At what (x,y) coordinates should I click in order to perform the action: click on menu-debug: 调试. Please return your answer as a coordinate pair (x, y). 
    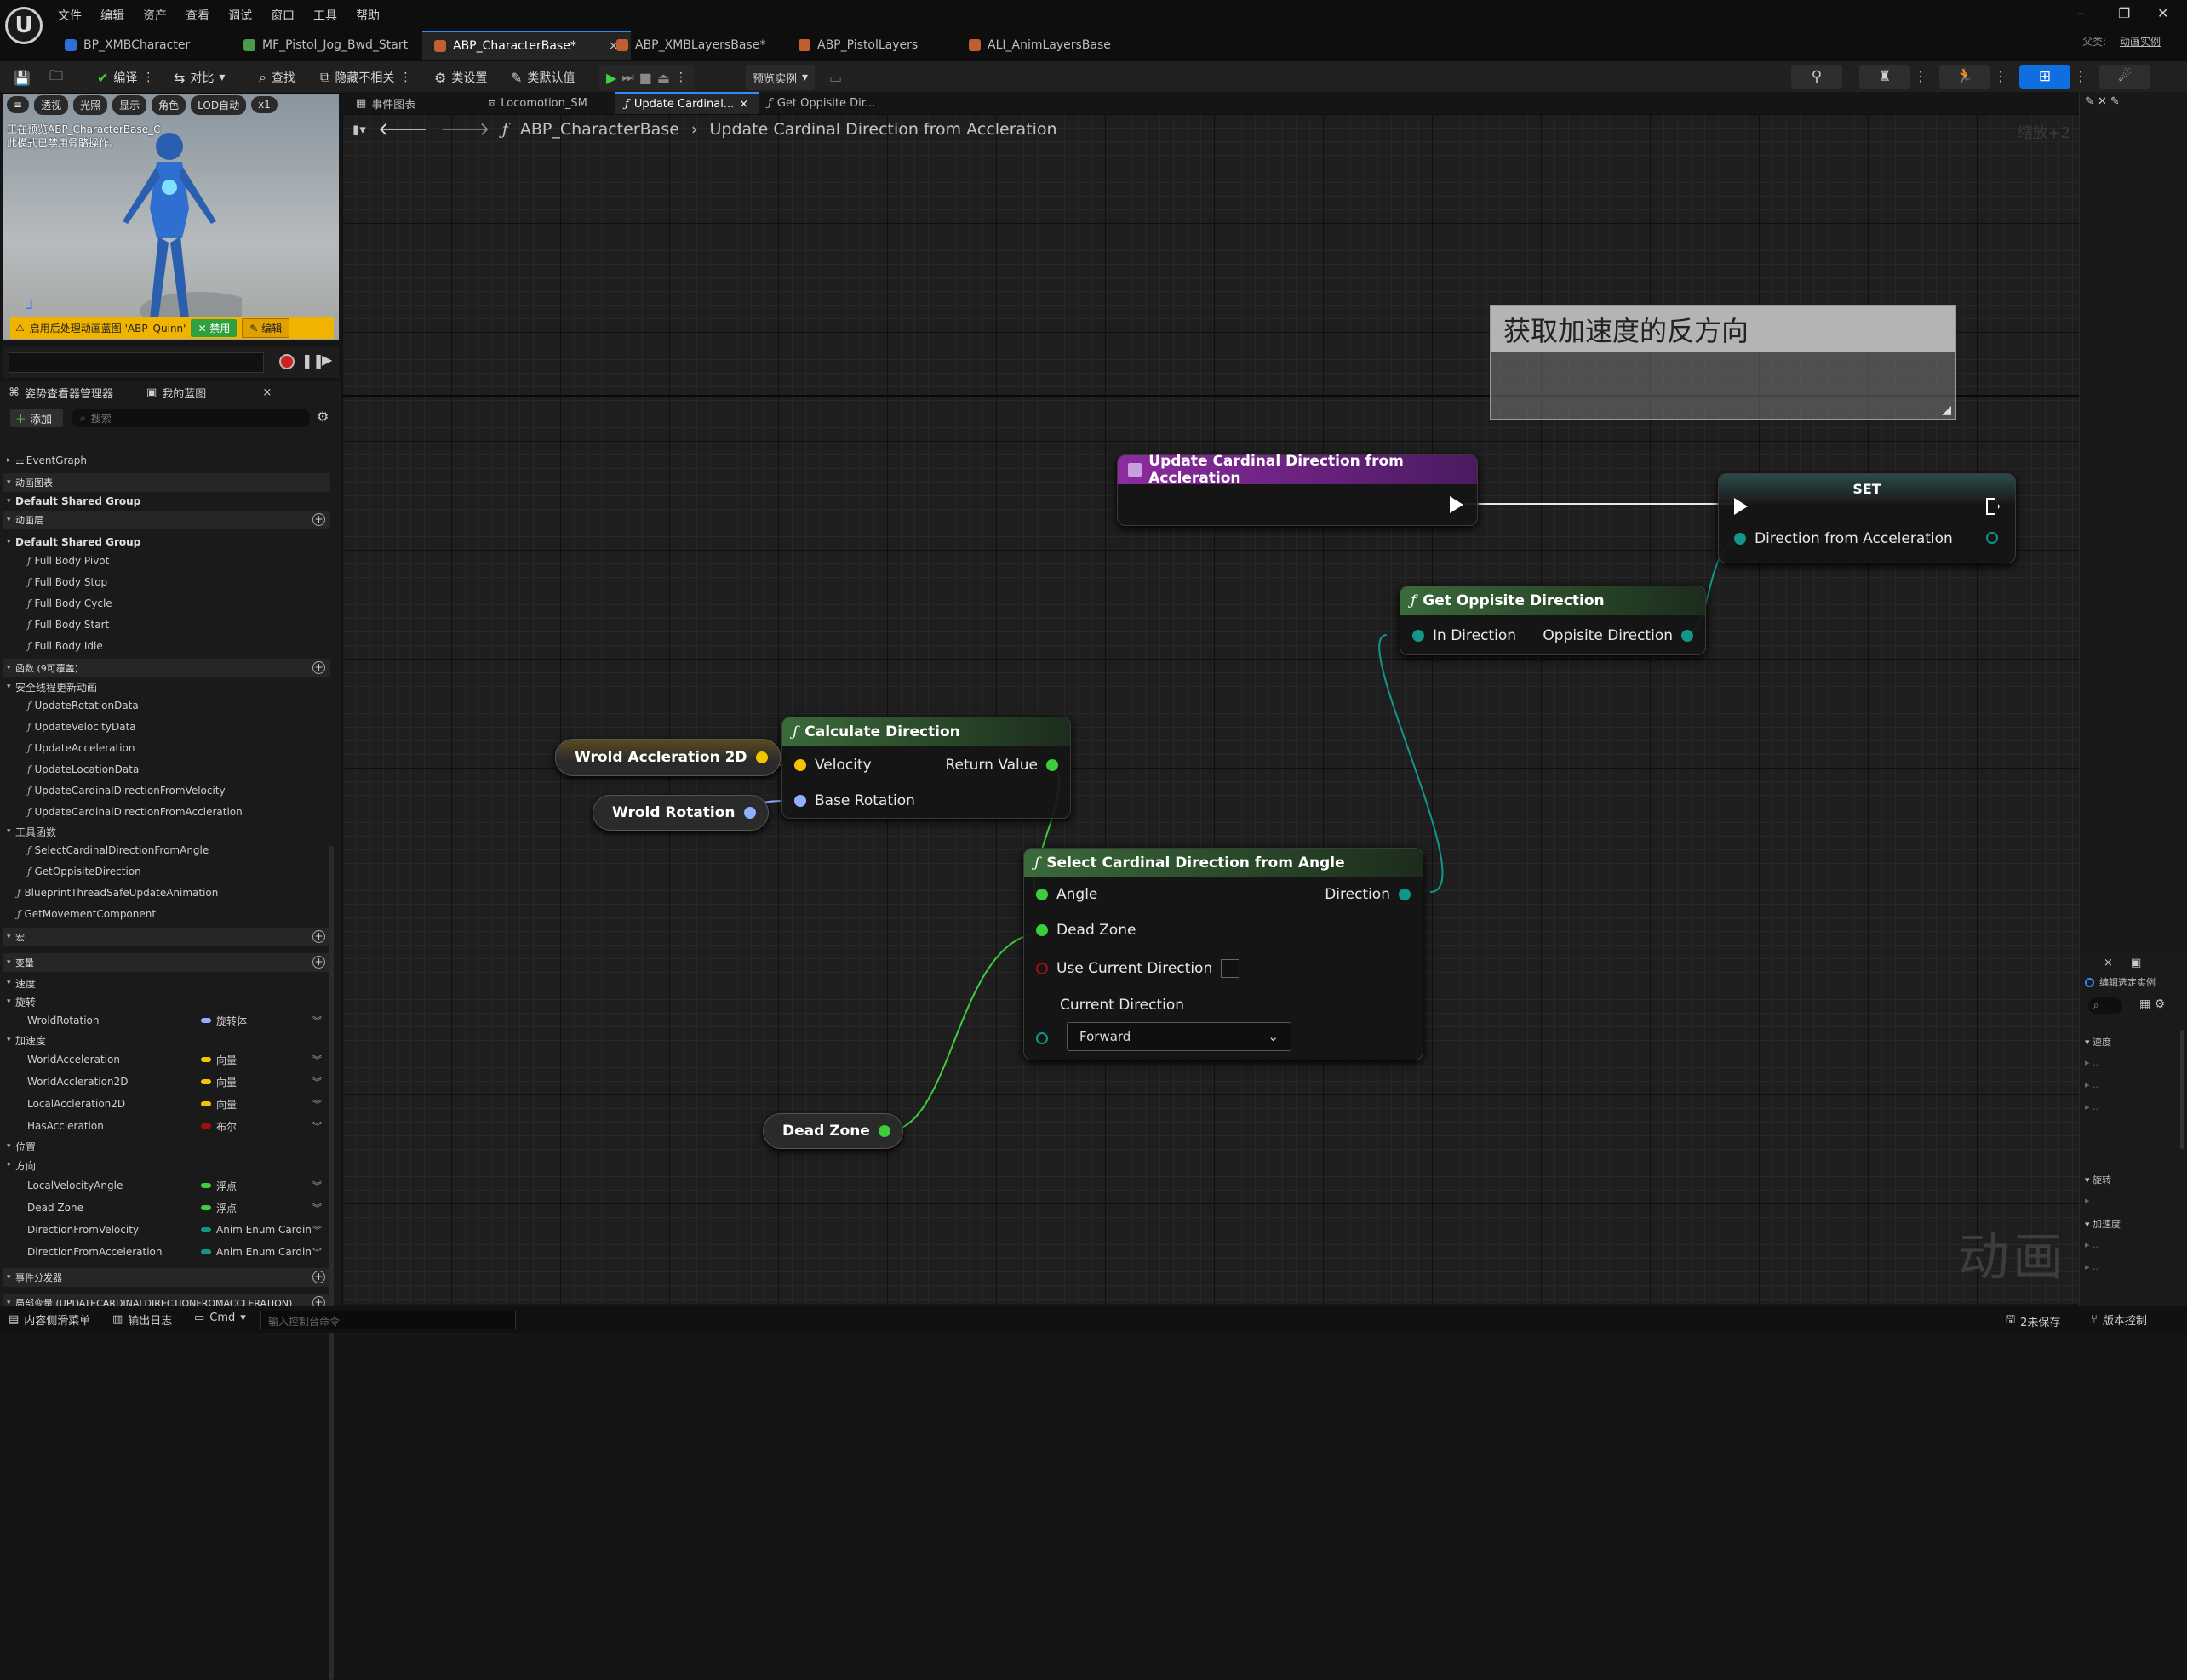
    Looking at the image, I should click on (240, 16).